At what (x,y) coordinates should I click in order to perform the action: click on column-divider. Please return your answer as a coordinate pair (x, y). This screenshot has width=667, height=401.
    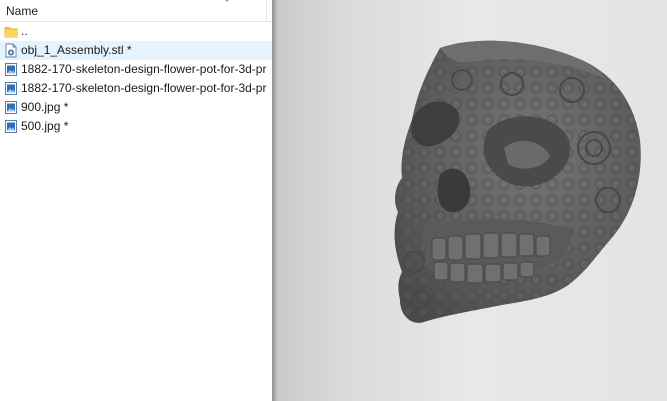
    Looking at the image, I should click on (266, 11).